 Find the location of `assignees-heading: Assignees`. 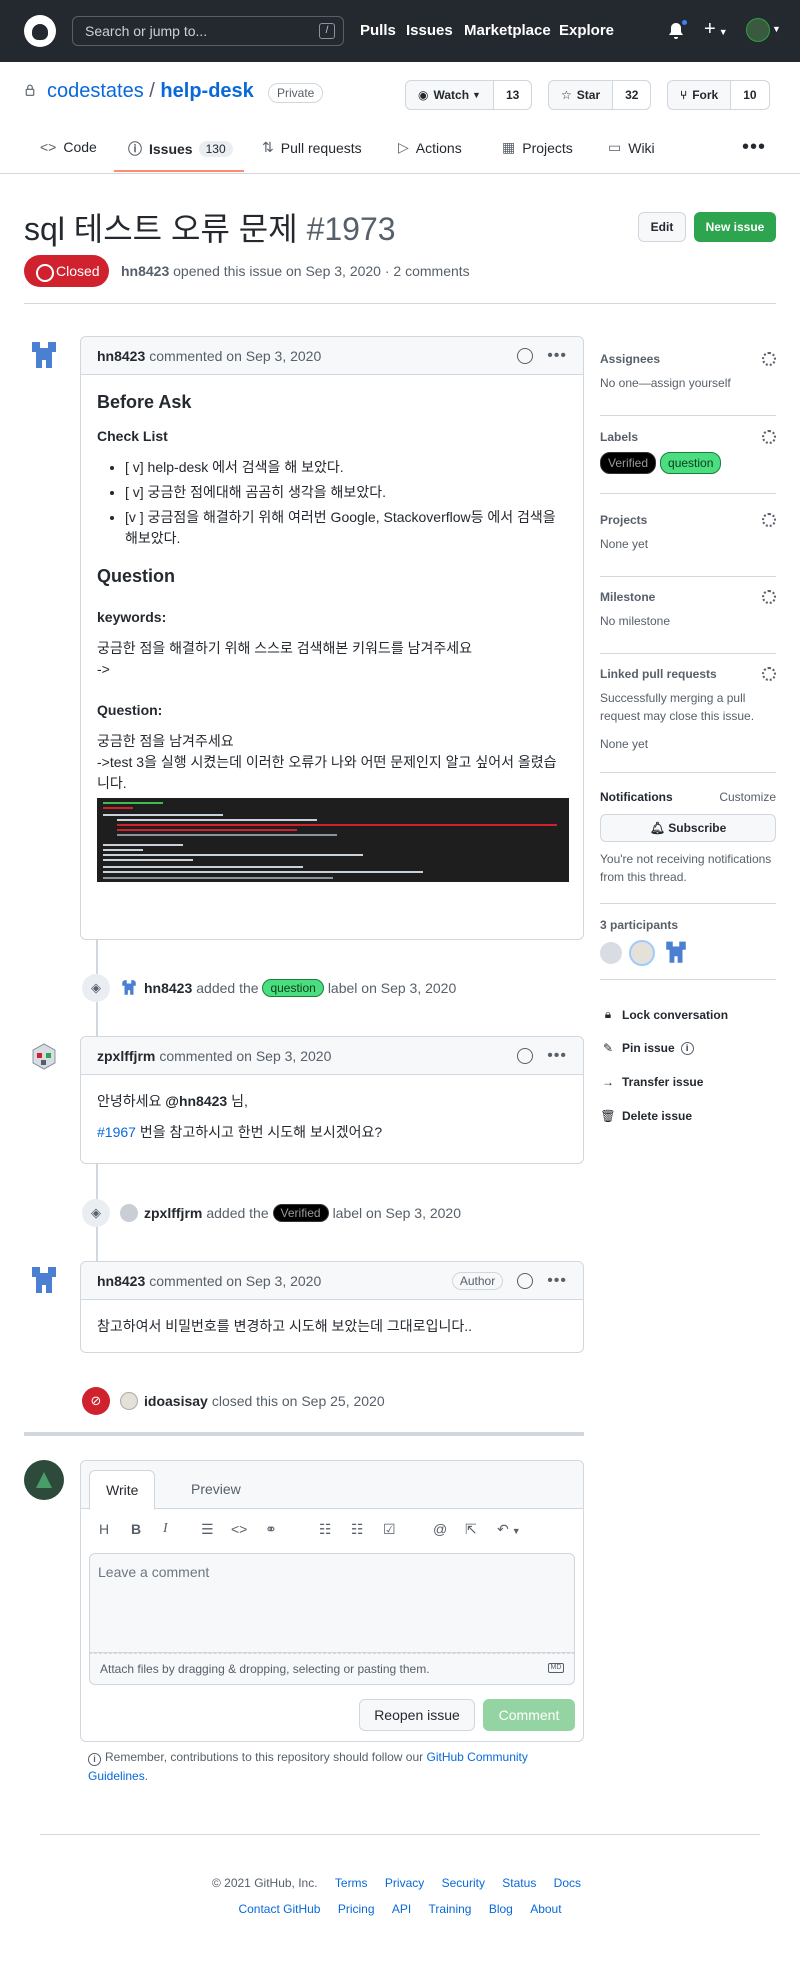

assignees-heading: Assignees is located at coordinates (688, 359).